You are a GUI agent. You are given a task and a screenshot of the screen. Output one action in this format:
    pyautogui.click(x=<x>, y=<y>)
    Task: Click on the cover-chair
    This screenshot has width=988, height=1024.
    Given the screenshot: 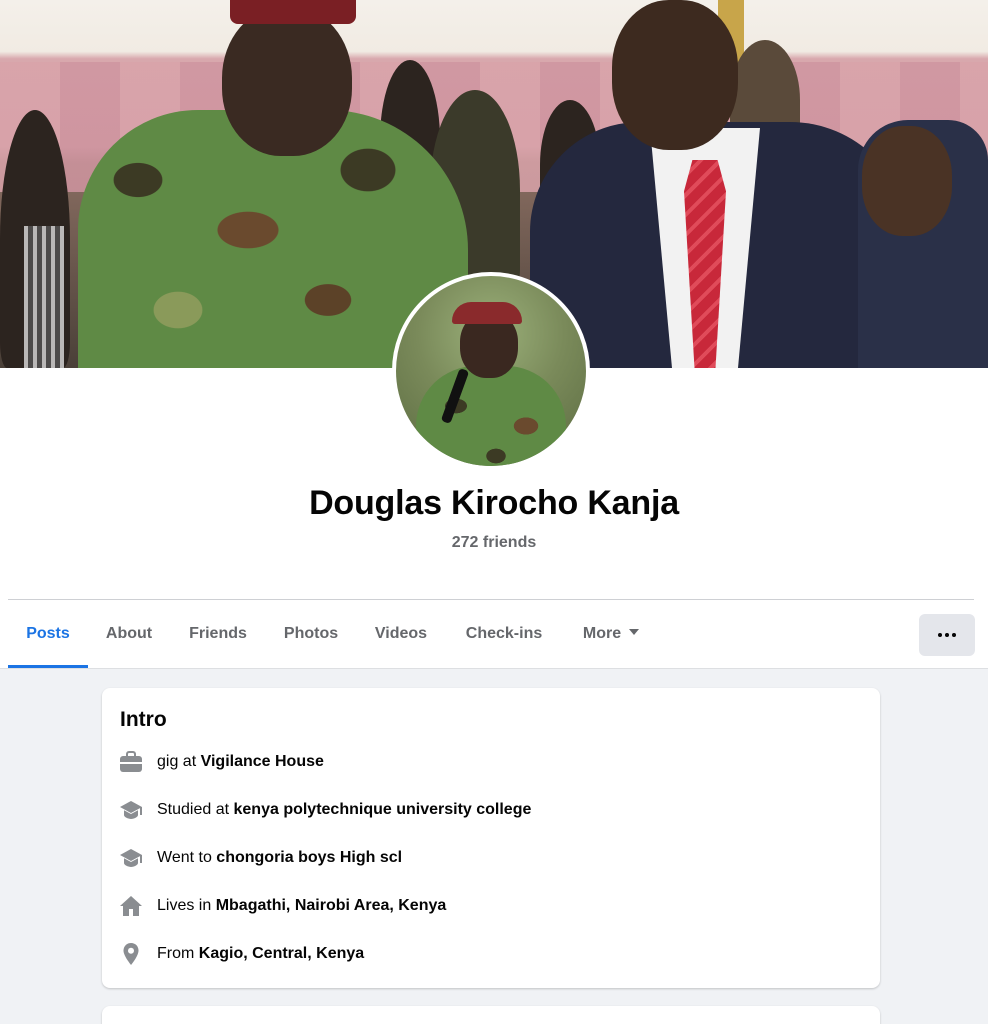 What is the action you would take?
    pyautogui.click(x=44, y=297)
    